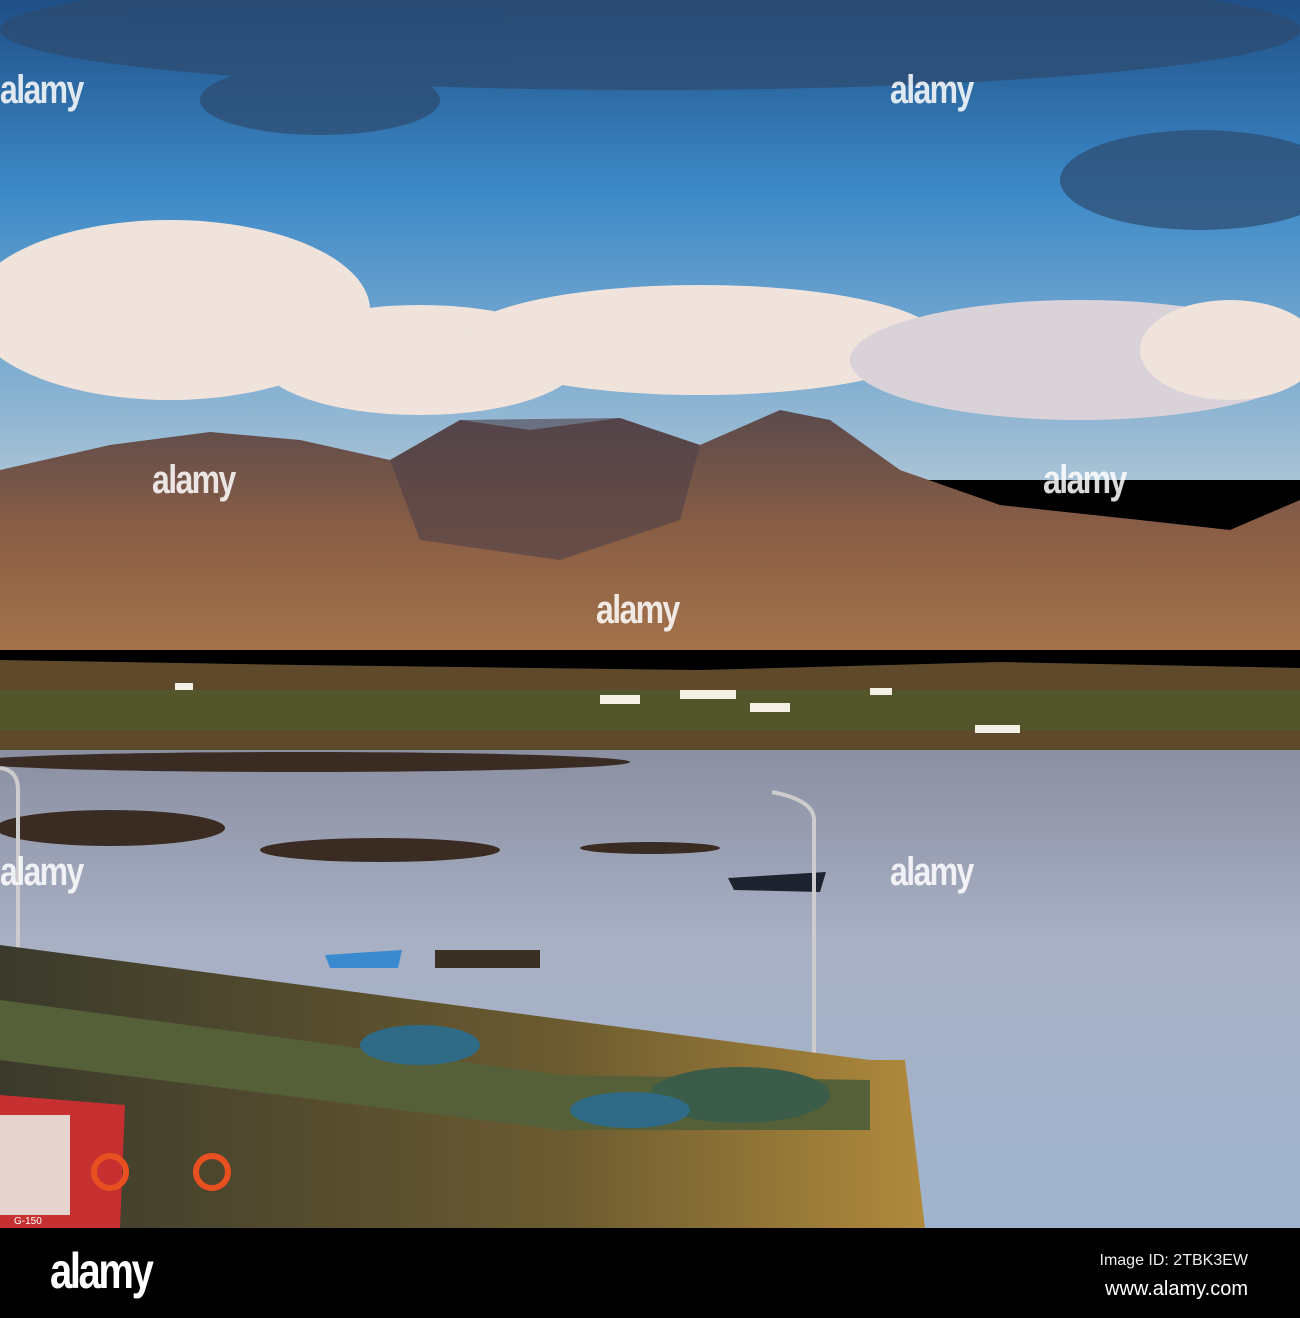  I want to click on alamy-logo: alamy, so click(102, 1271).